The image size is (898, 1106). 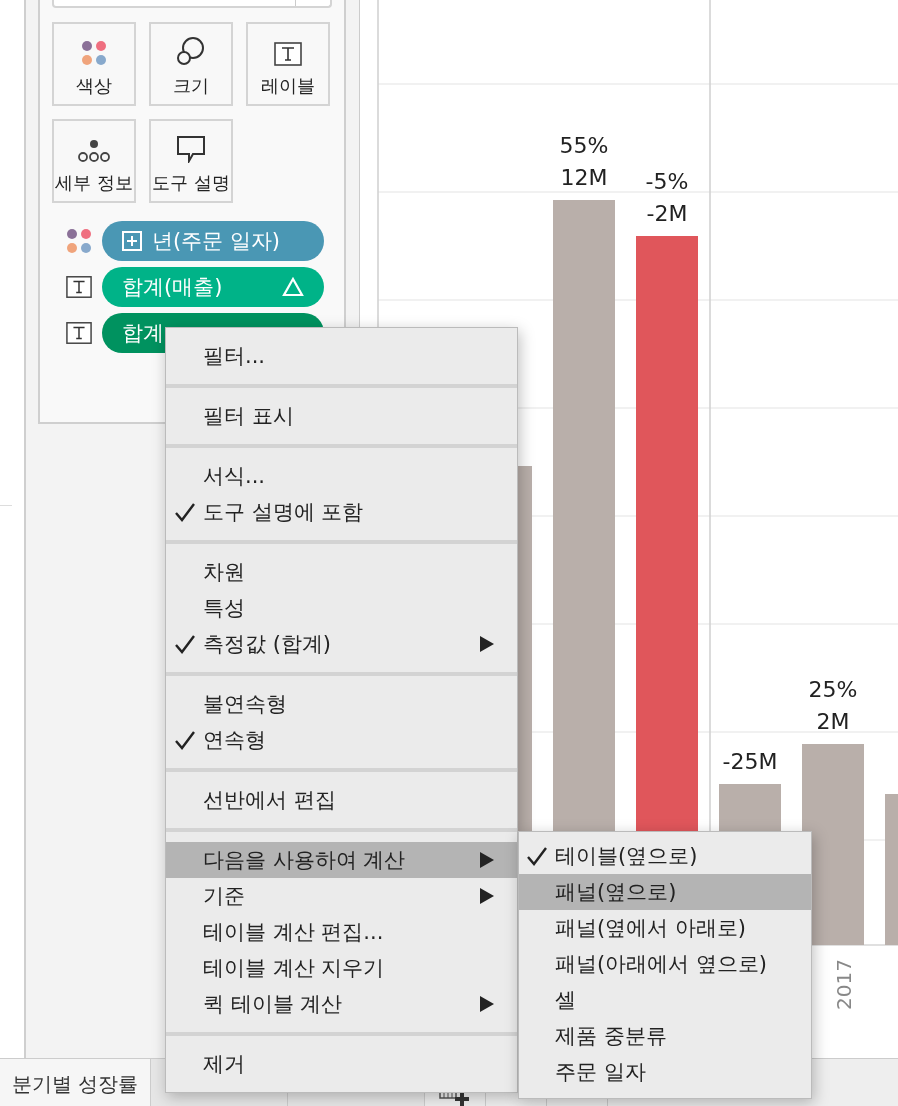 What do you see at coordinates (584, 146) in the screenshot?
I see `data-label: 55%` at bounding box center [584, 146].